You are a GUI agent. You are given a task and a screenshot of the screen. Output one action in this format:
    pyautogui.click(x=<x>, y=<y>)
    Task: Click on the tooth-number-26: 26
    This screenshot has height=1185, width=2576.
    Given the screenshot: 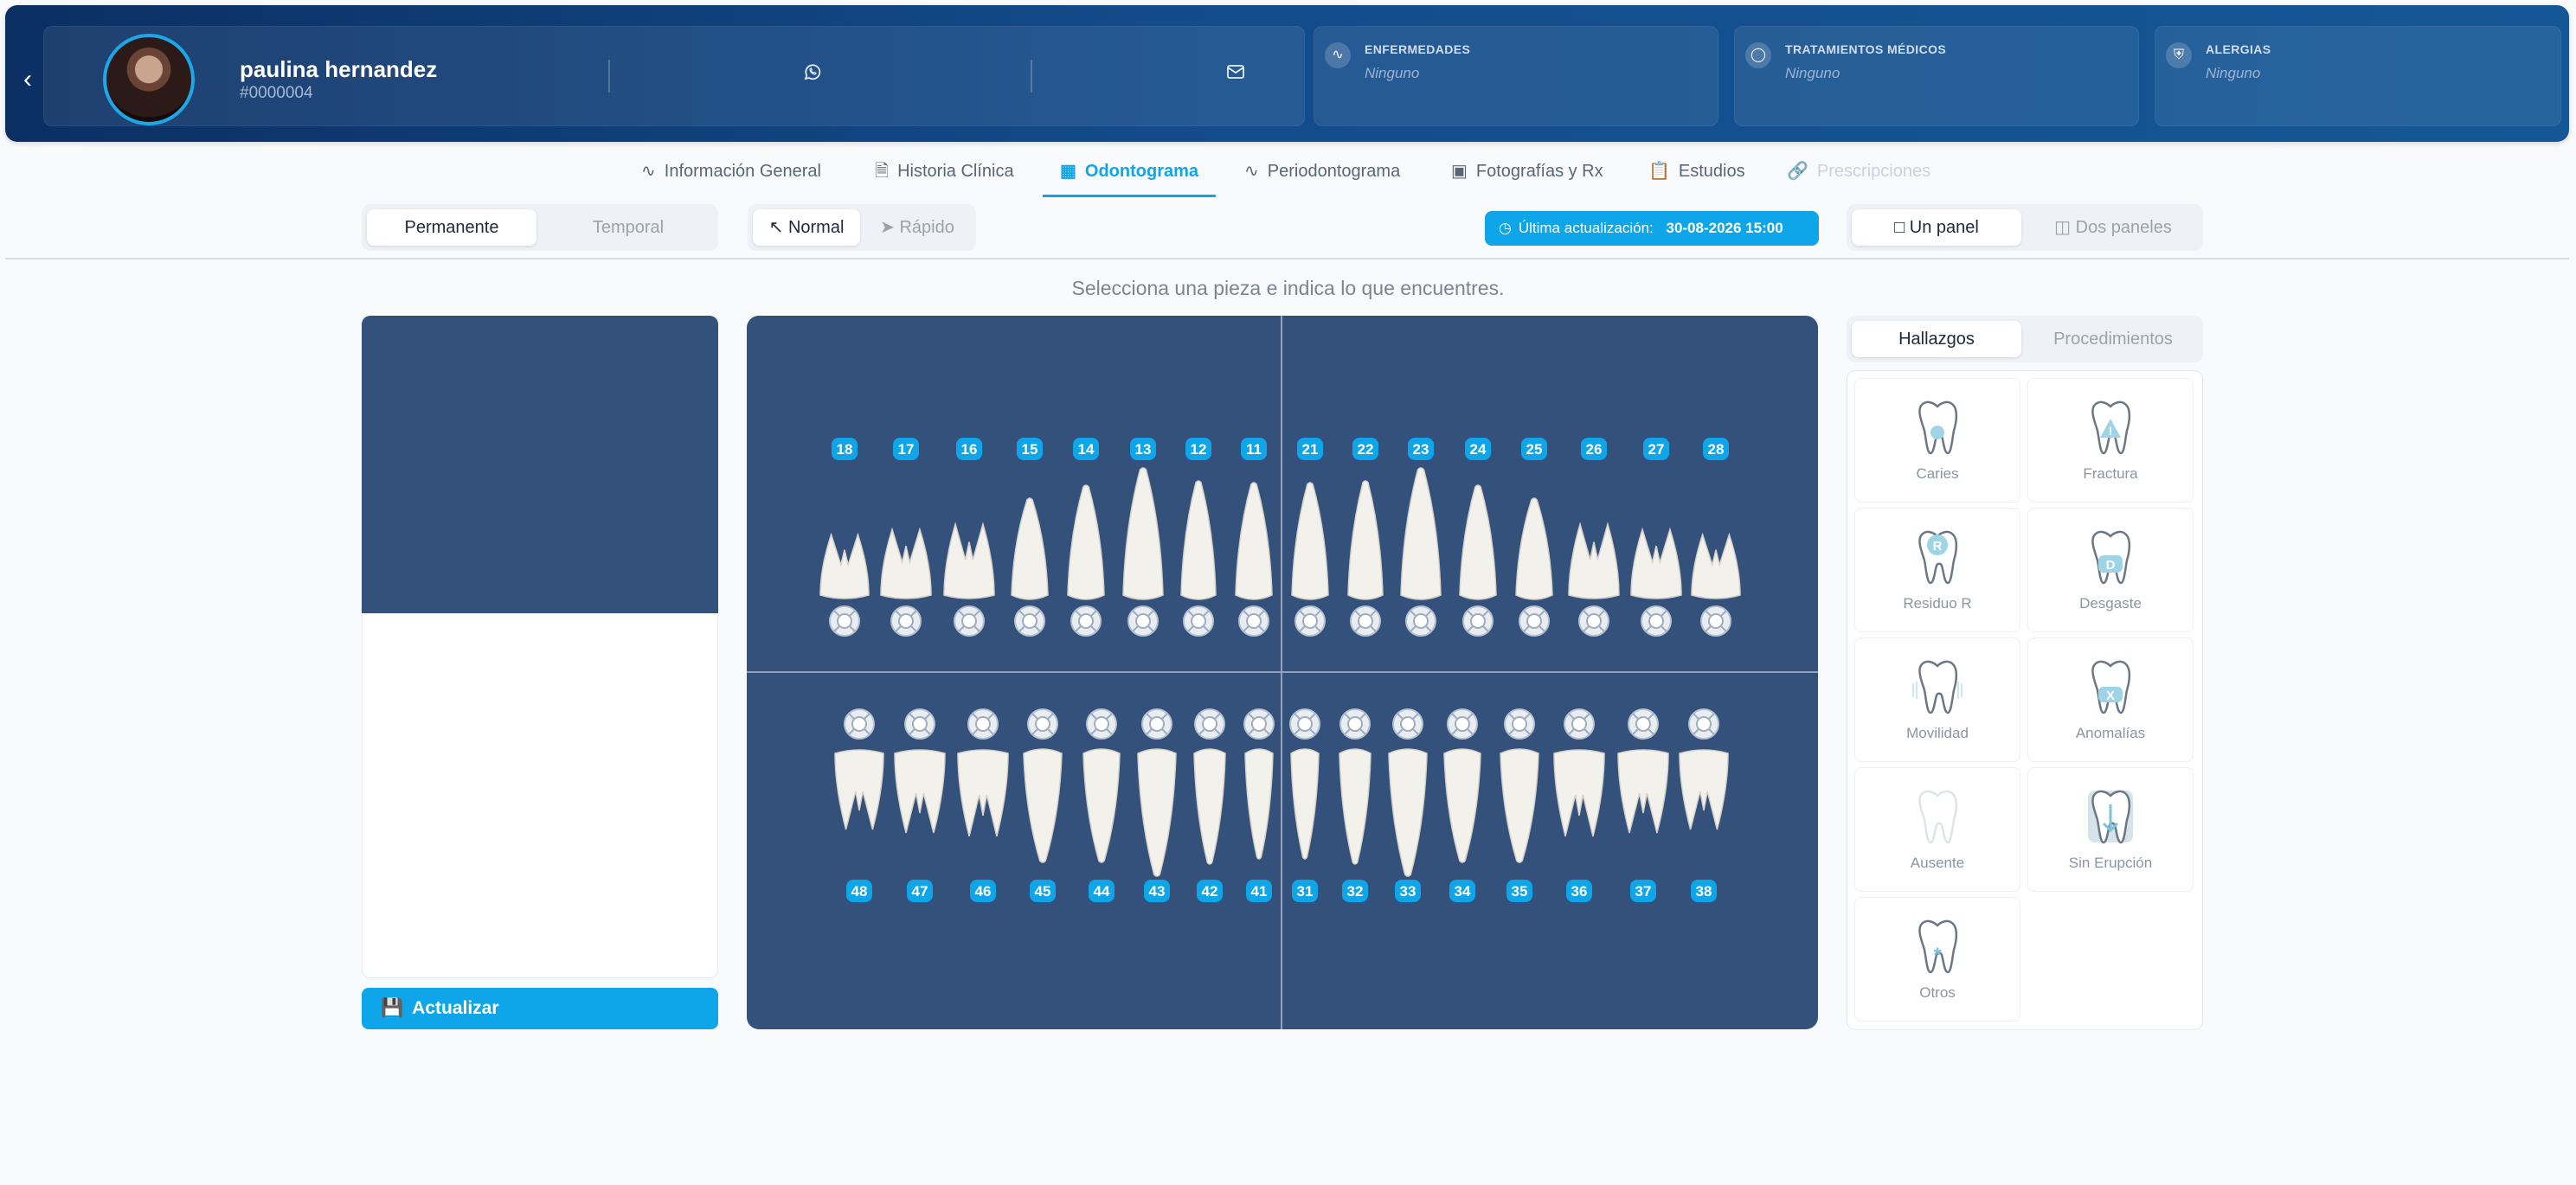 What is the action you would take?
    pyautogui.click(x=1594, y=449)
    